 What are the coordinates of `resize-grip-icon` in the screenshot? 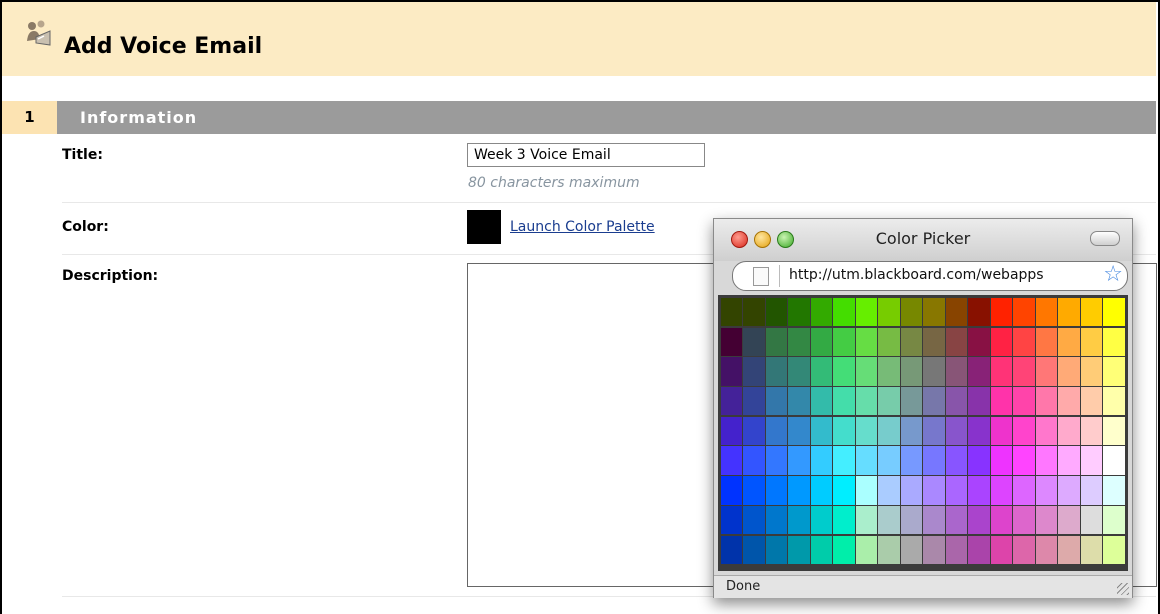 It's located at (1123, 589).